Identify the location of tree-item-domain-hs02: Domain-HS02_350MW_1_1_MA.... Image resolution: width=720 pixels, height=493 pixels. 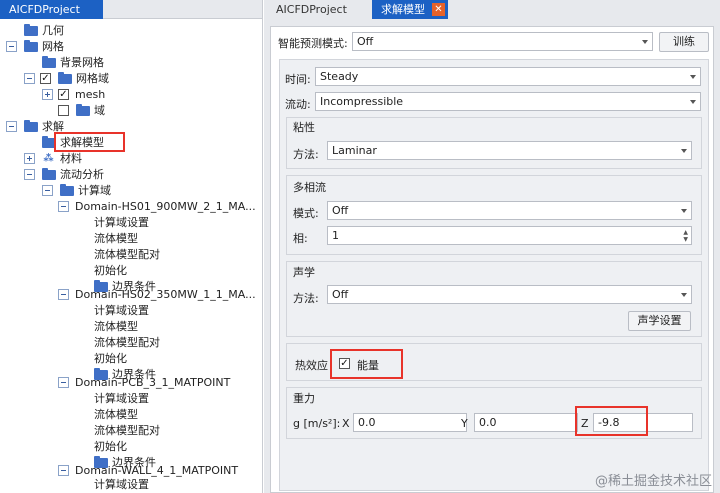
(160, 295).